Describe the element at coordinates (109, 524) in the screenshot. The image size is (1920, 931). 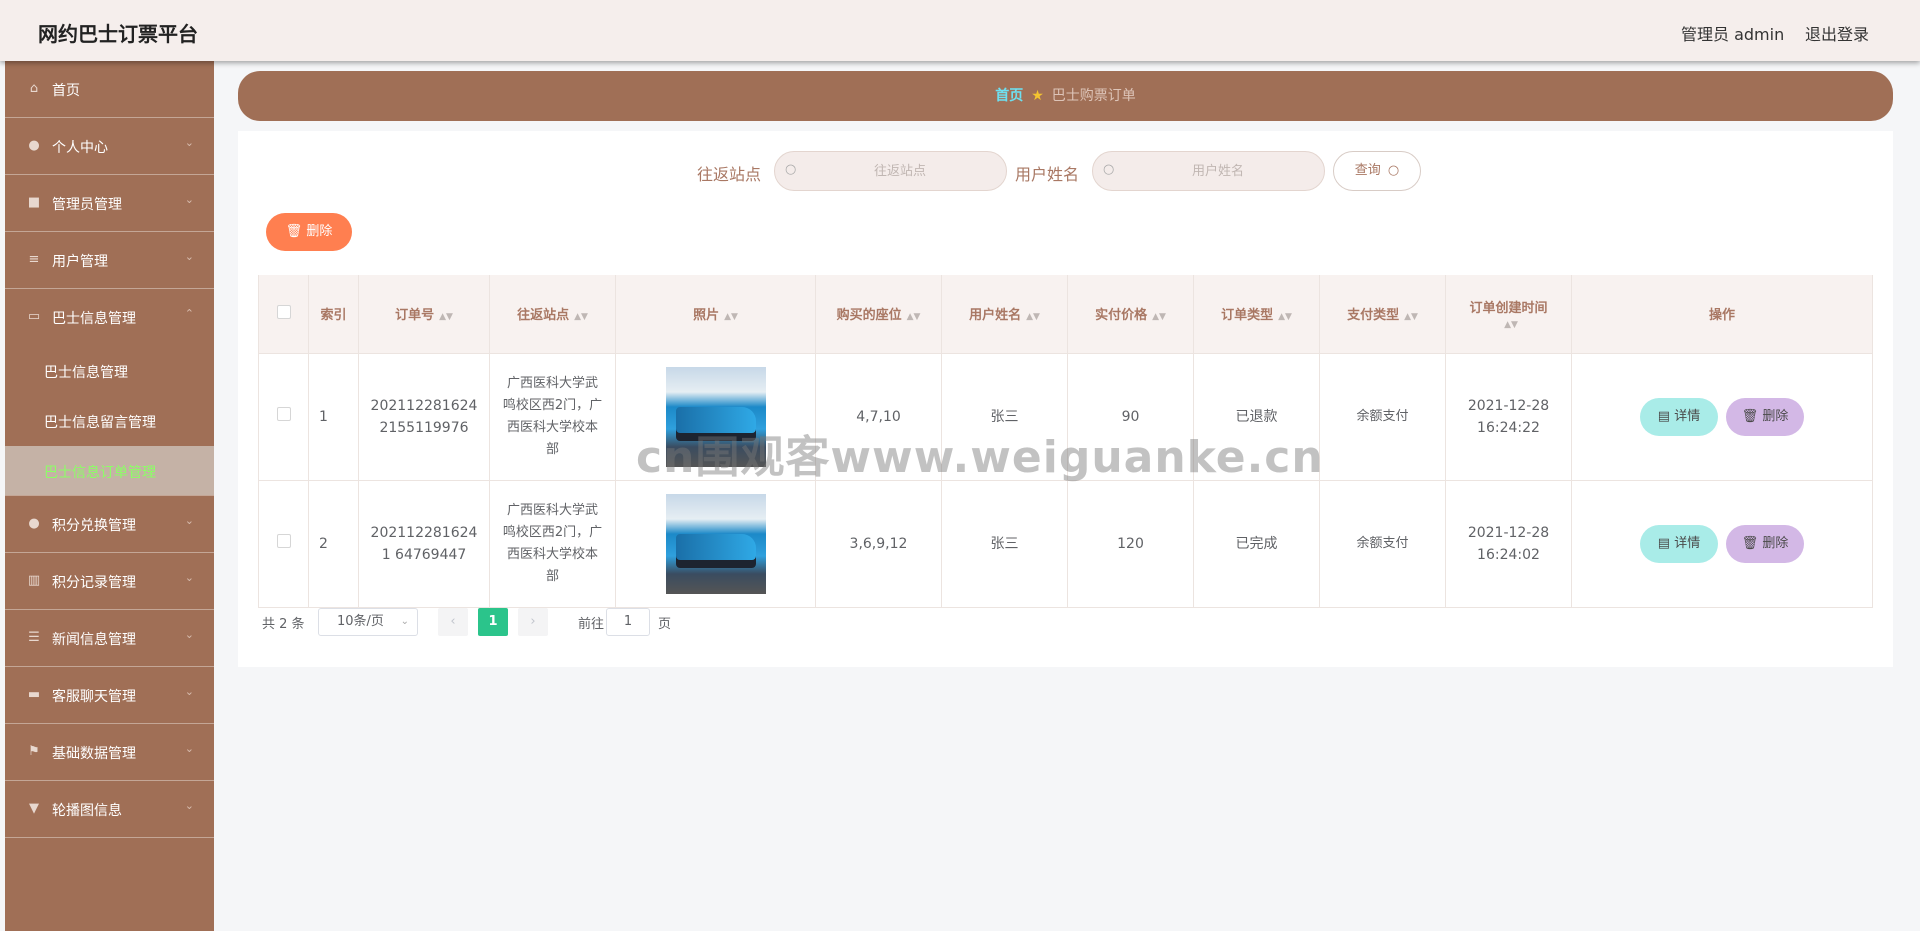
I see `sidebar-item-points-exchange: ● 积分兑换管理 ⌄` at that location.